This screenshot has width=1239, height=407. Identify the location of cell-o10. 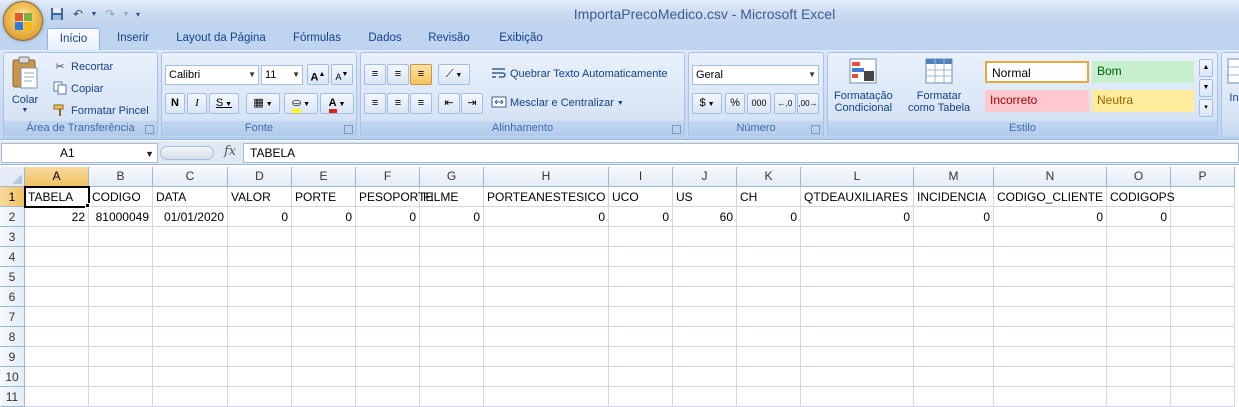
(1139, 377).